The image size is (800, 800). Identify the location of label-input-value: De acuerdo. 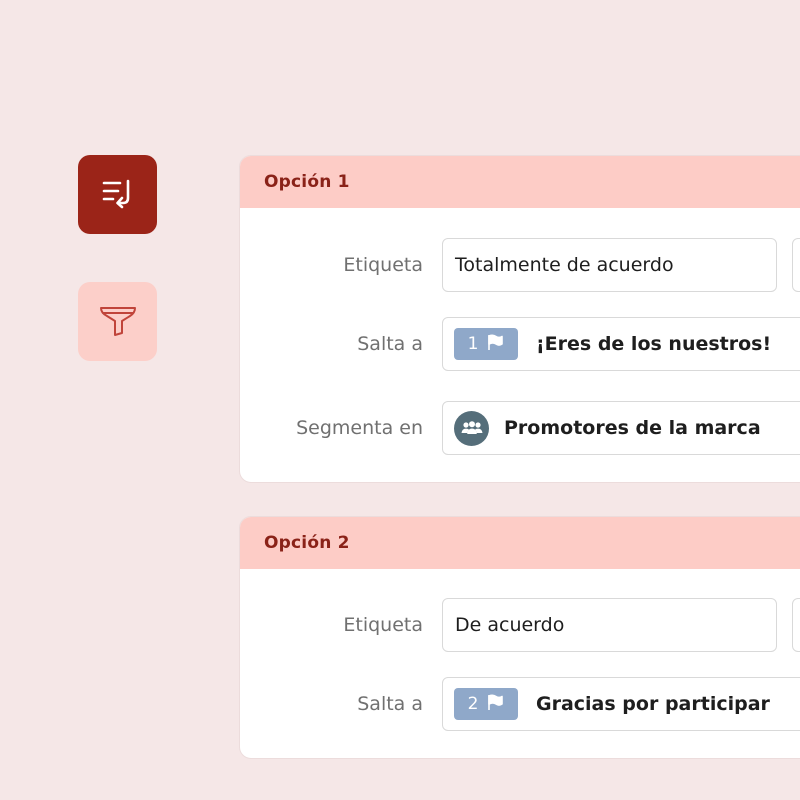
(510, 625).